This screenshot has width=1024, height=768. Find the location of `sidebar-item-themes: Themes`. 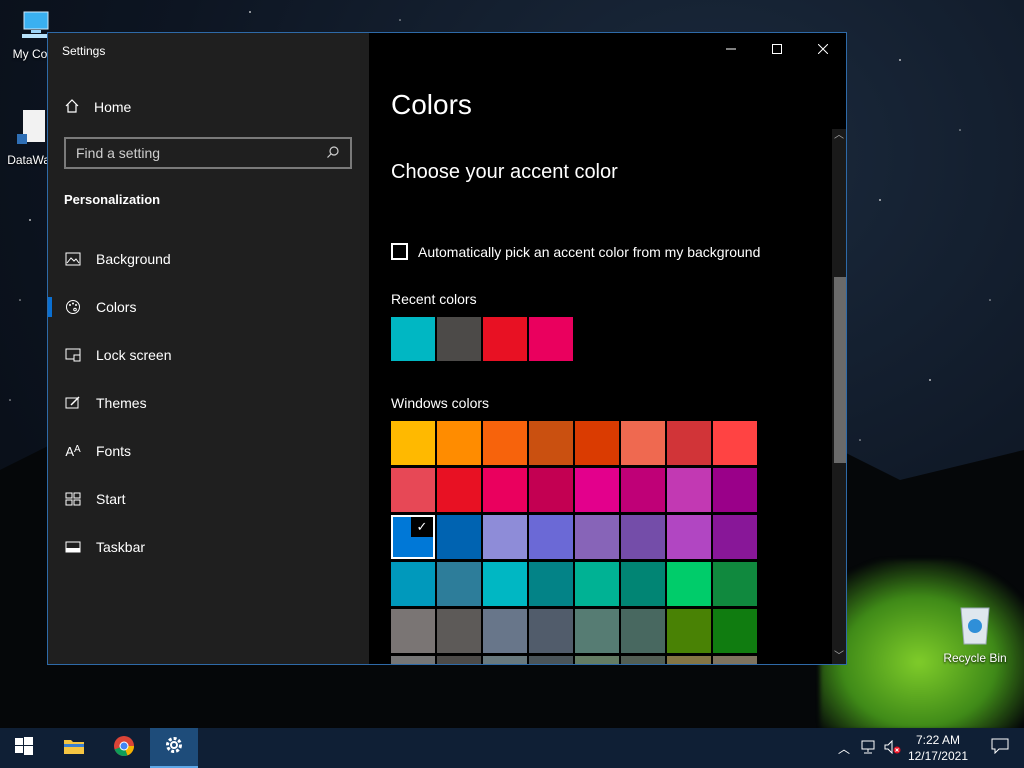

sidebar-item-themes: Themes is located at coordinates (208, 403).